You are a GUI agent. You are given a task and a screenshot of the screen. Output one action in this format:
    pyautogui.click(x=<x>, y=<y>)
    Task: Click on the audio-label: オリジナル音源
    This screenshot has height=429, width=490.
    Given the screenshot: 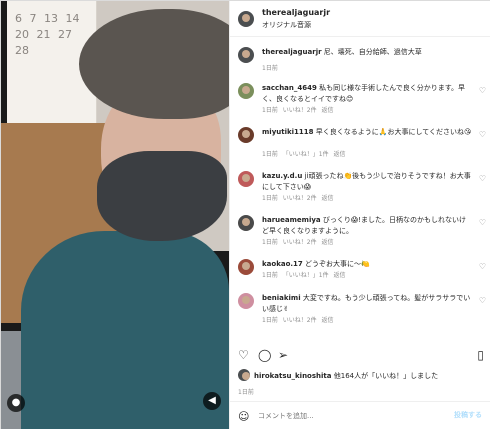 What is the action you would take?
    pyautogui.click(x=286, y=25)
    